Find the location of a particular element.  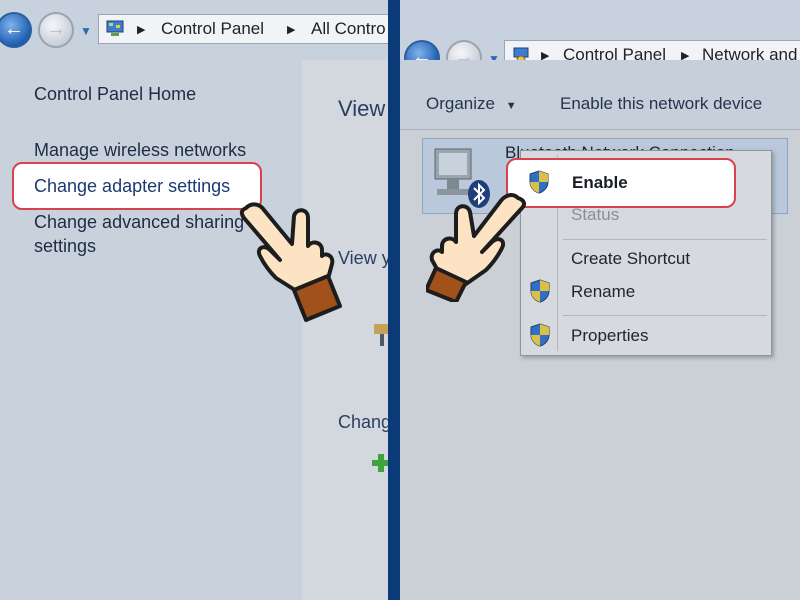

history-dropdown-icon: ▼ is located at coordinates (86, 31).